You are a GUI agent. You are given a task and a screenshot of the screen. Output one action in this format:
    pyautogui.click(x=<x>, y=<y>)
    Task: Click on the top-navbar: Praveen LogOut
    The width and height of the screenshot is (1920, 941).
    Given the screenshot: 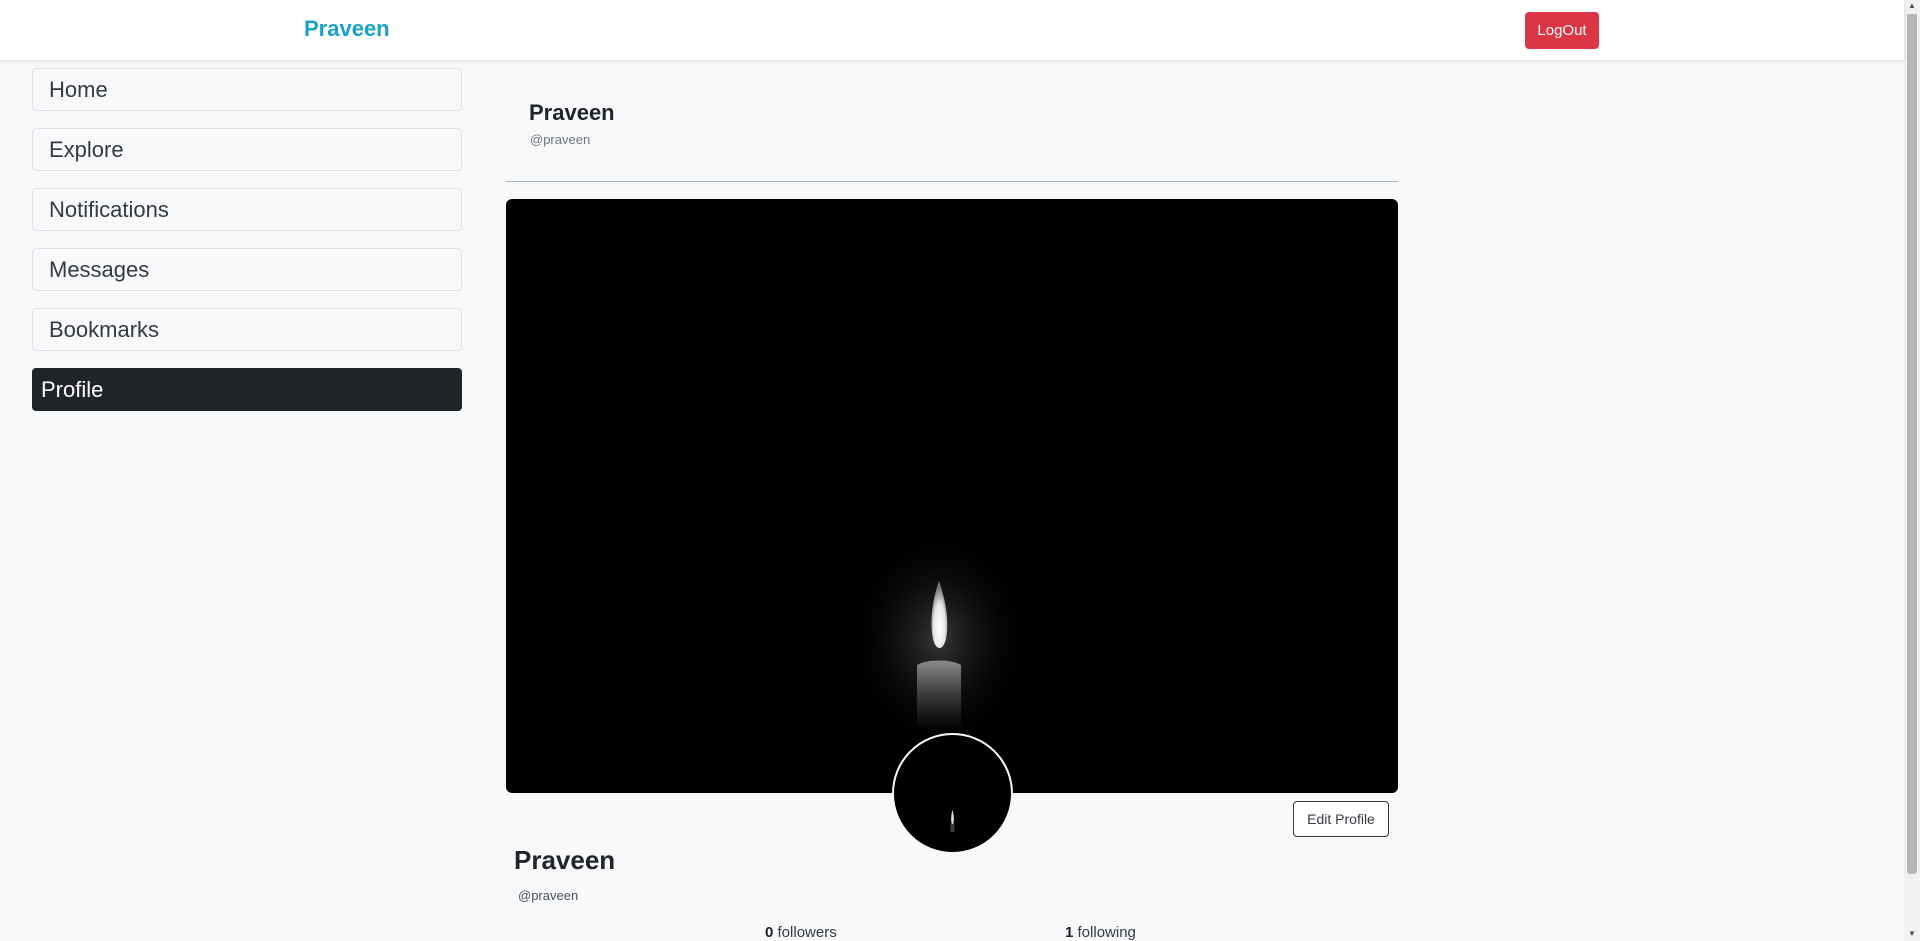 What is the action you would take?
    pyautogui.click(x=952, y=30)
    